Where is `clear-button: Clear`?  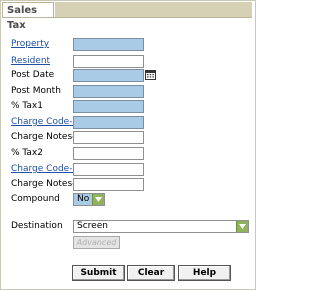 clear-button: Clear is located at coordinates (151, 273).